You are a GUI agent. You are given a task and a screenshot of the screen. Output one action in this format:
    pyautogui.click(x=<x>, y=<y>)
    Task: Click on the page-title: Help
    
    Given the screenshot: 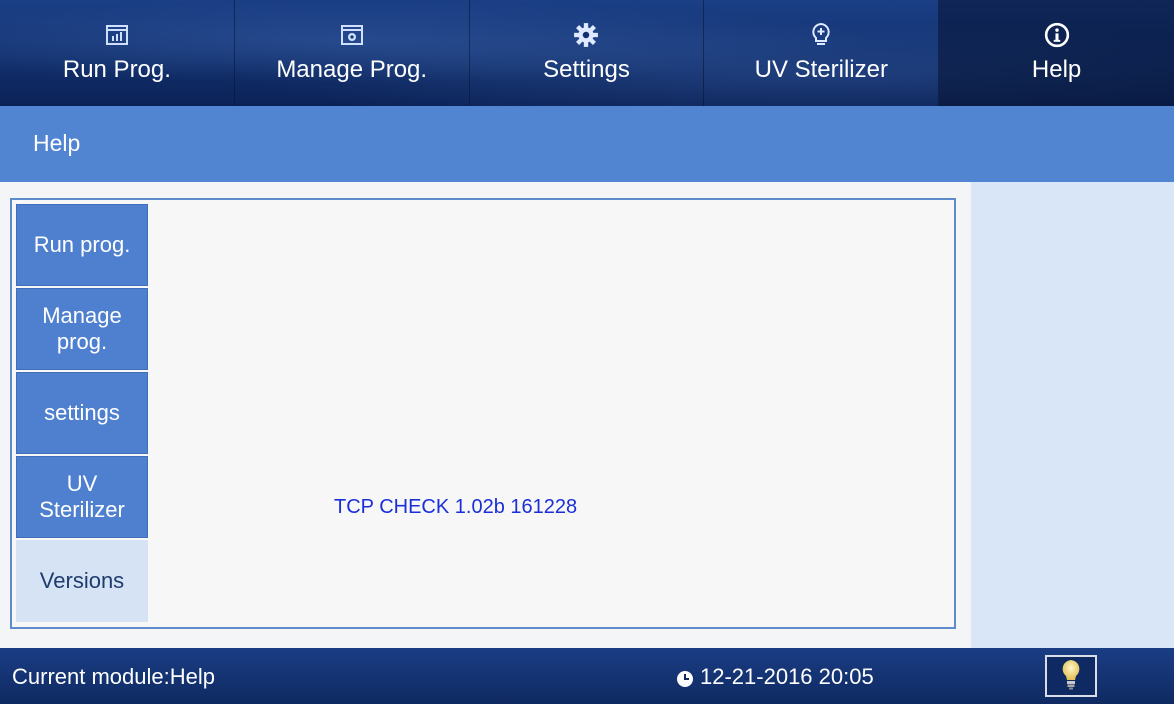 What is the action you would take?
    pyautogui.click(x=57, y=143)
    